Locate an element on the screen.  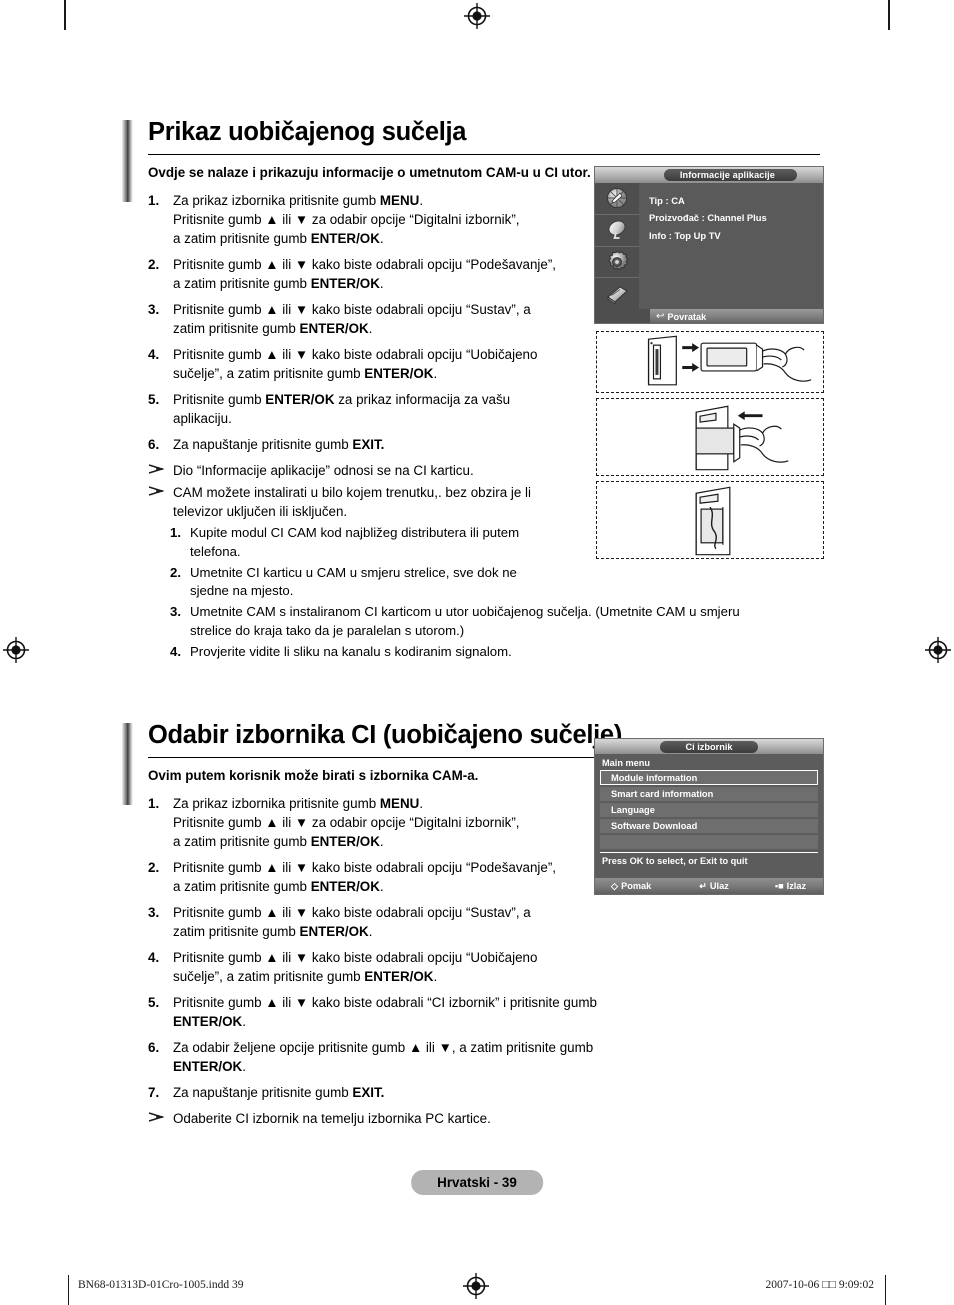
osd-app-line-info: Info : Top Up TV is located at coordinates (685, 235).